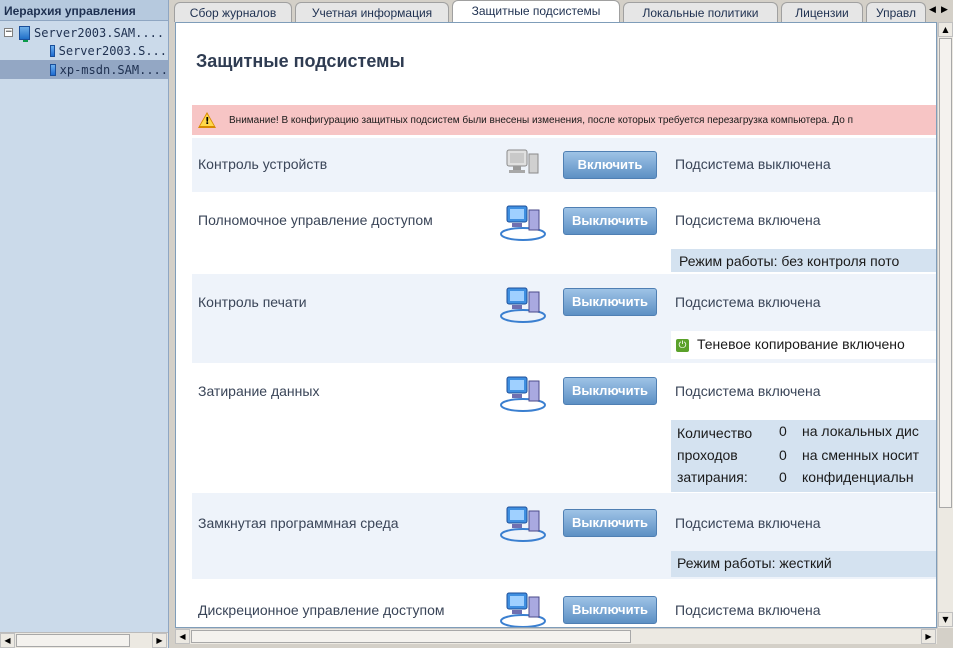 The width and height of the screenshot is (953, 648). I want to click on tree-horizontal-scrollbar: ◀ ▶, so click(84, 640).